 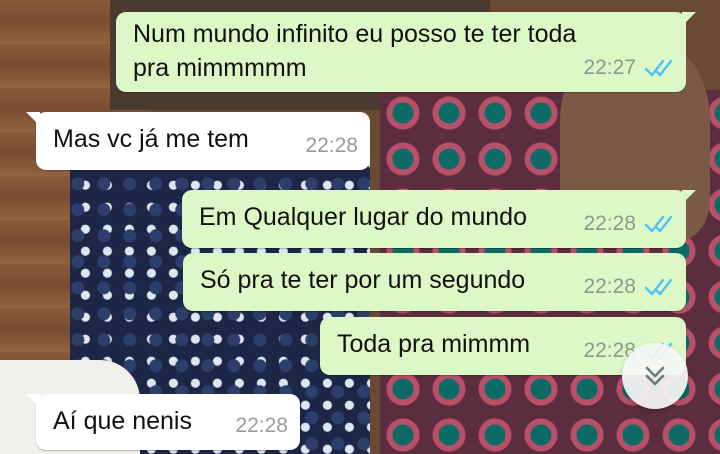 What do you see at coordinates (609, 67) in the screenshot?
I see `message-time: 22:27` at bounding box center [609, 67].